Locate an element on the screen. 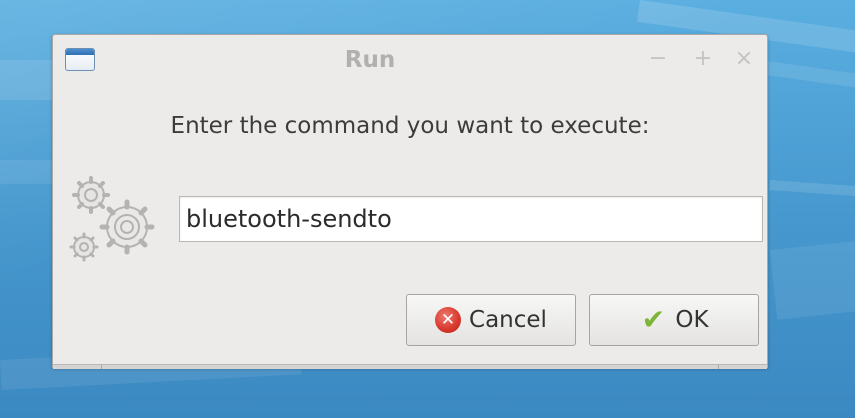 Image resolution: width=855 pixels, height=418 pixels. cancel-button-label: Cancel is located at coordinates (508, 320).